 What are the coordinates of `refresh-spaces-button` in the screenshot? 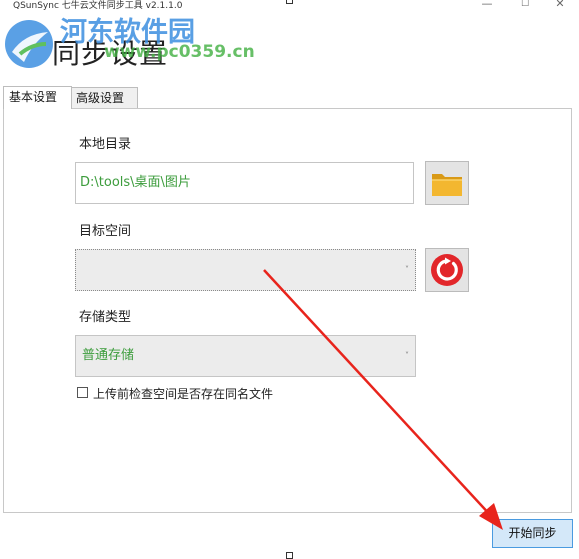 It's located at (447, 270).